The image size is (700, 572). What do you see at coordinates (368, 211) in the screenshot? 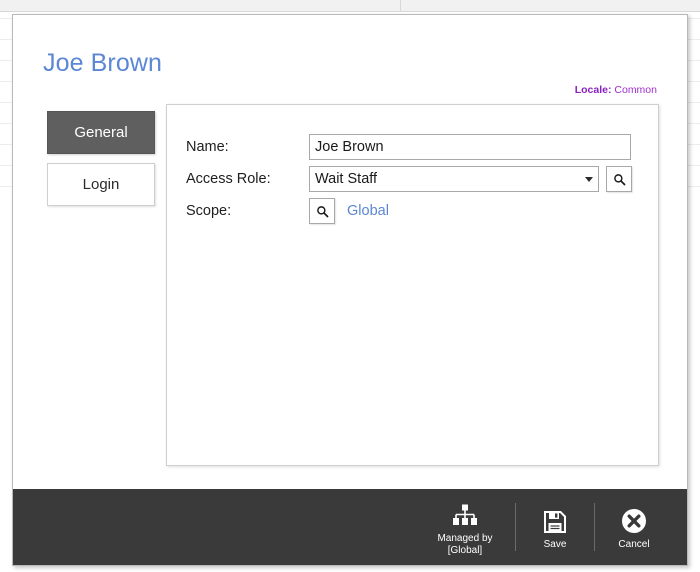
I see `scope-value-link: Global` at bounding box center [368, 211].